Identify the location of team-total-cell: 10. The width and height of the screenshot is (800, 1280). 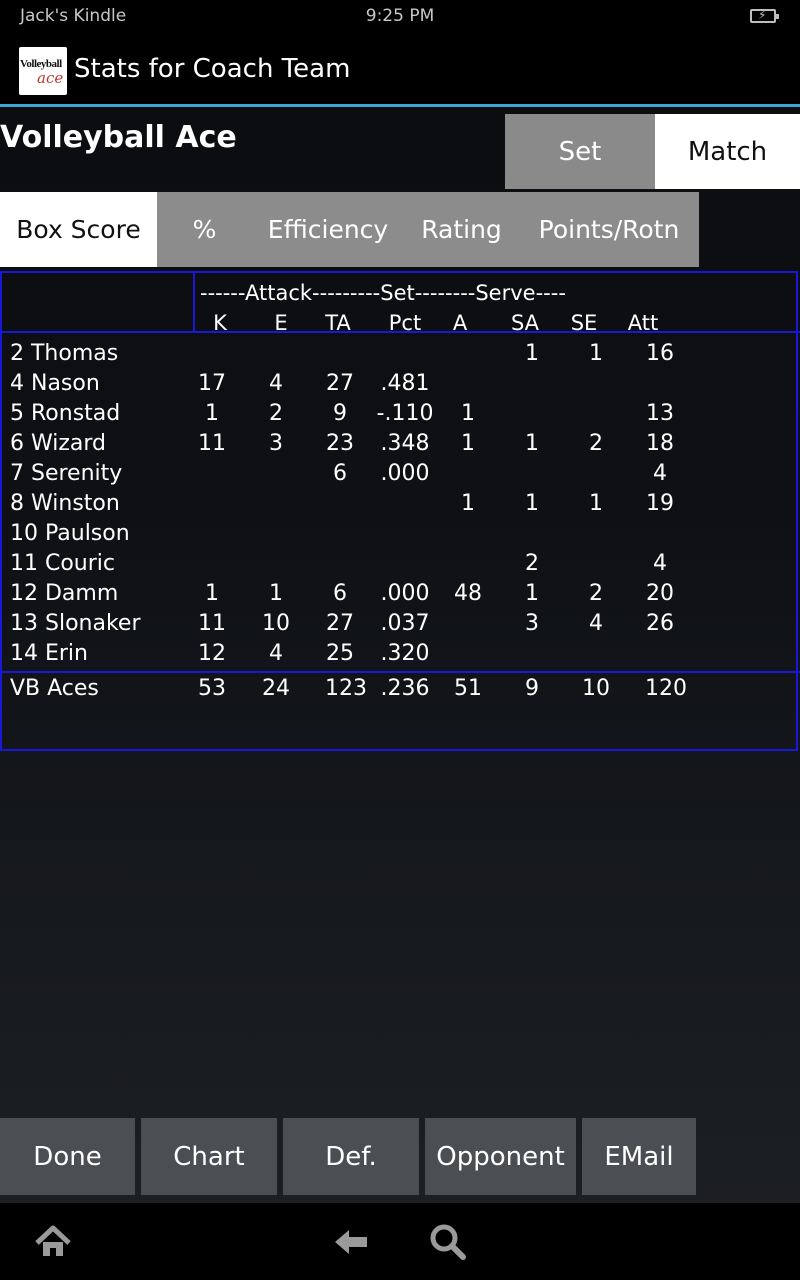
(596, 688).